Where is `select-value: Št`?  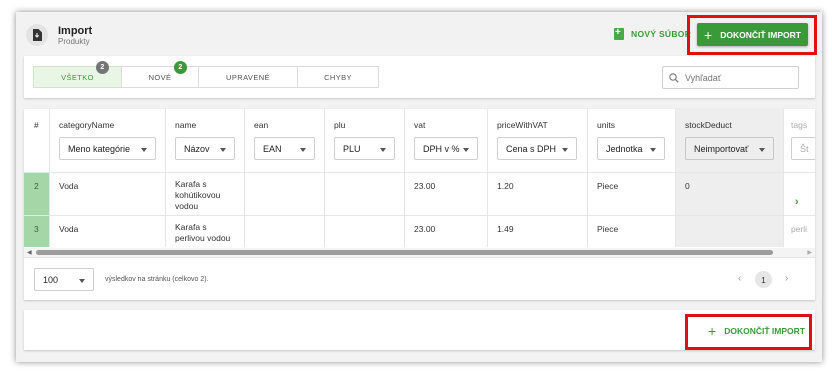 select-value: Št is located at coordinates (804, 148).